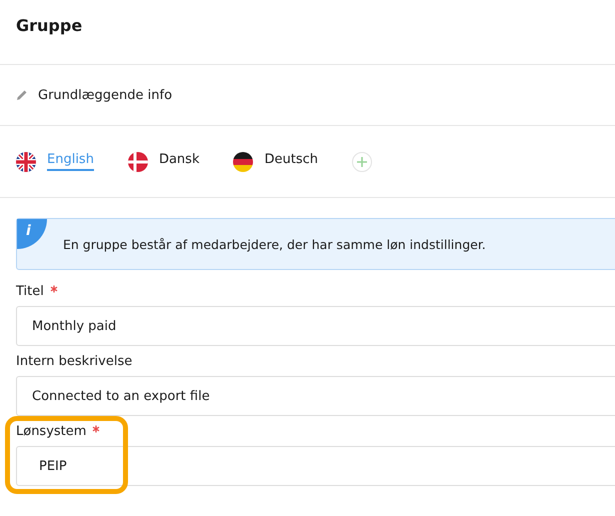 This screenshot has height=516, width=615. Describe the element at coordinates (274, 244) in the screenshot. I see `info-text: En gruppe består af medarbejdere, der har samme løn indstillinger.` at that location.